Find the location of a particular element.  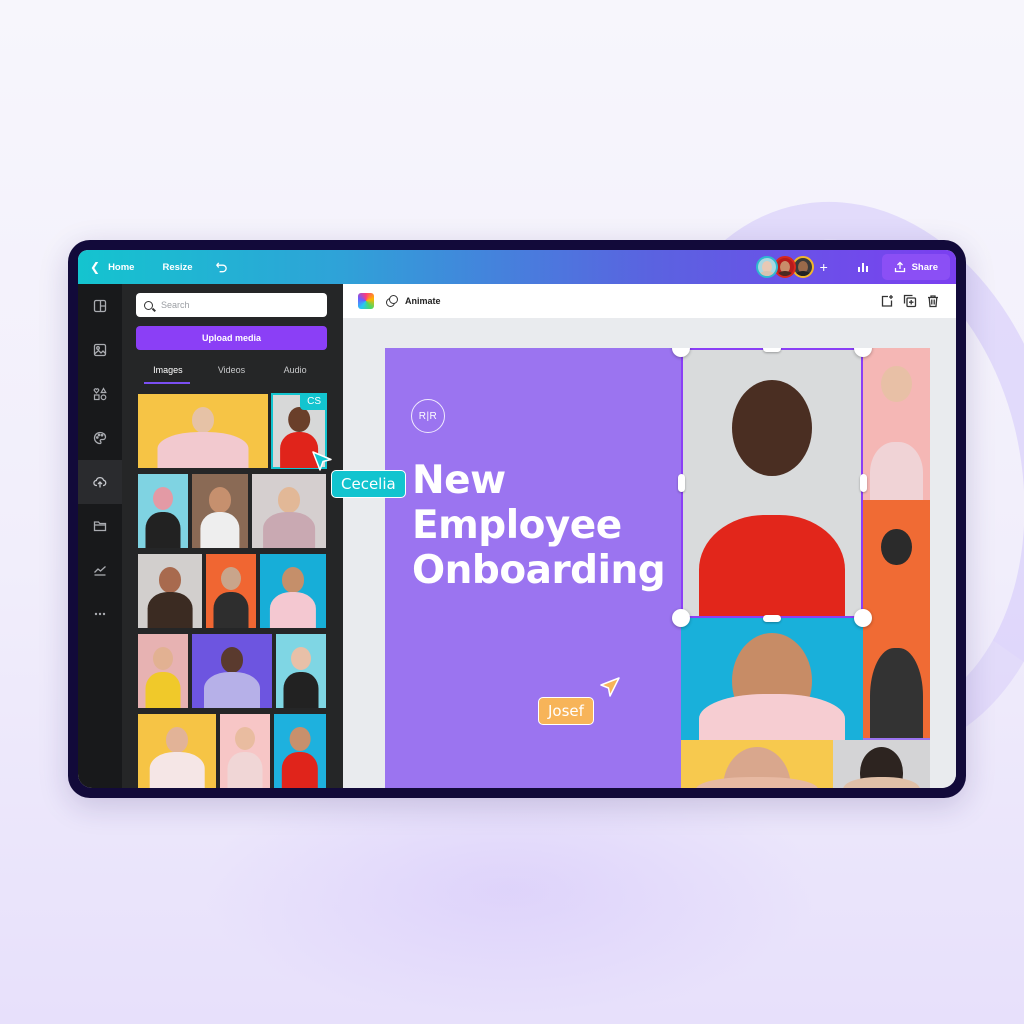

photo-blue is located at coordinates (772, 679).